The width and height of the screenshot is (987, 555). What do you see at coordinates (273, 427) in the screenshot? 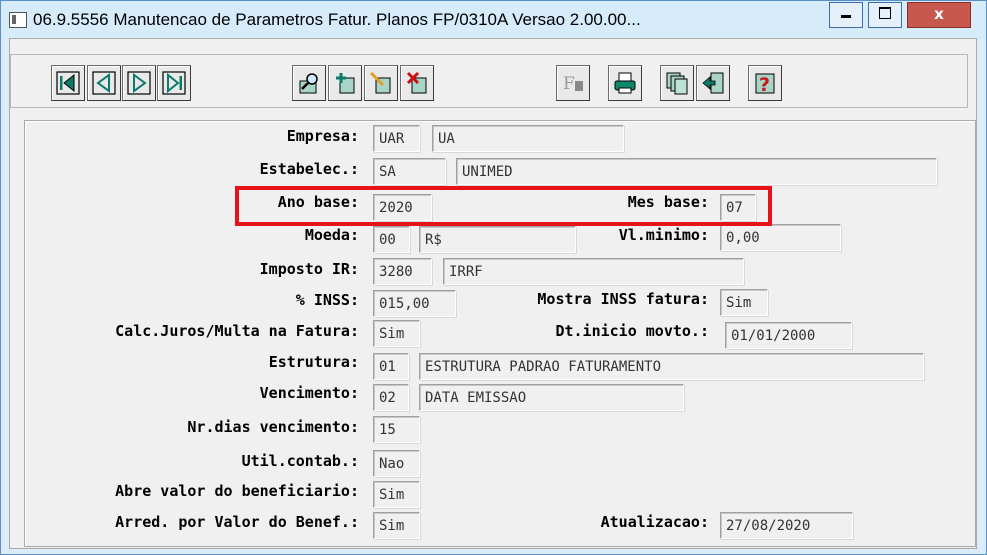
I see `nr-dias-label: Nr.dias vencimento:` at bounding box center [273, 427].